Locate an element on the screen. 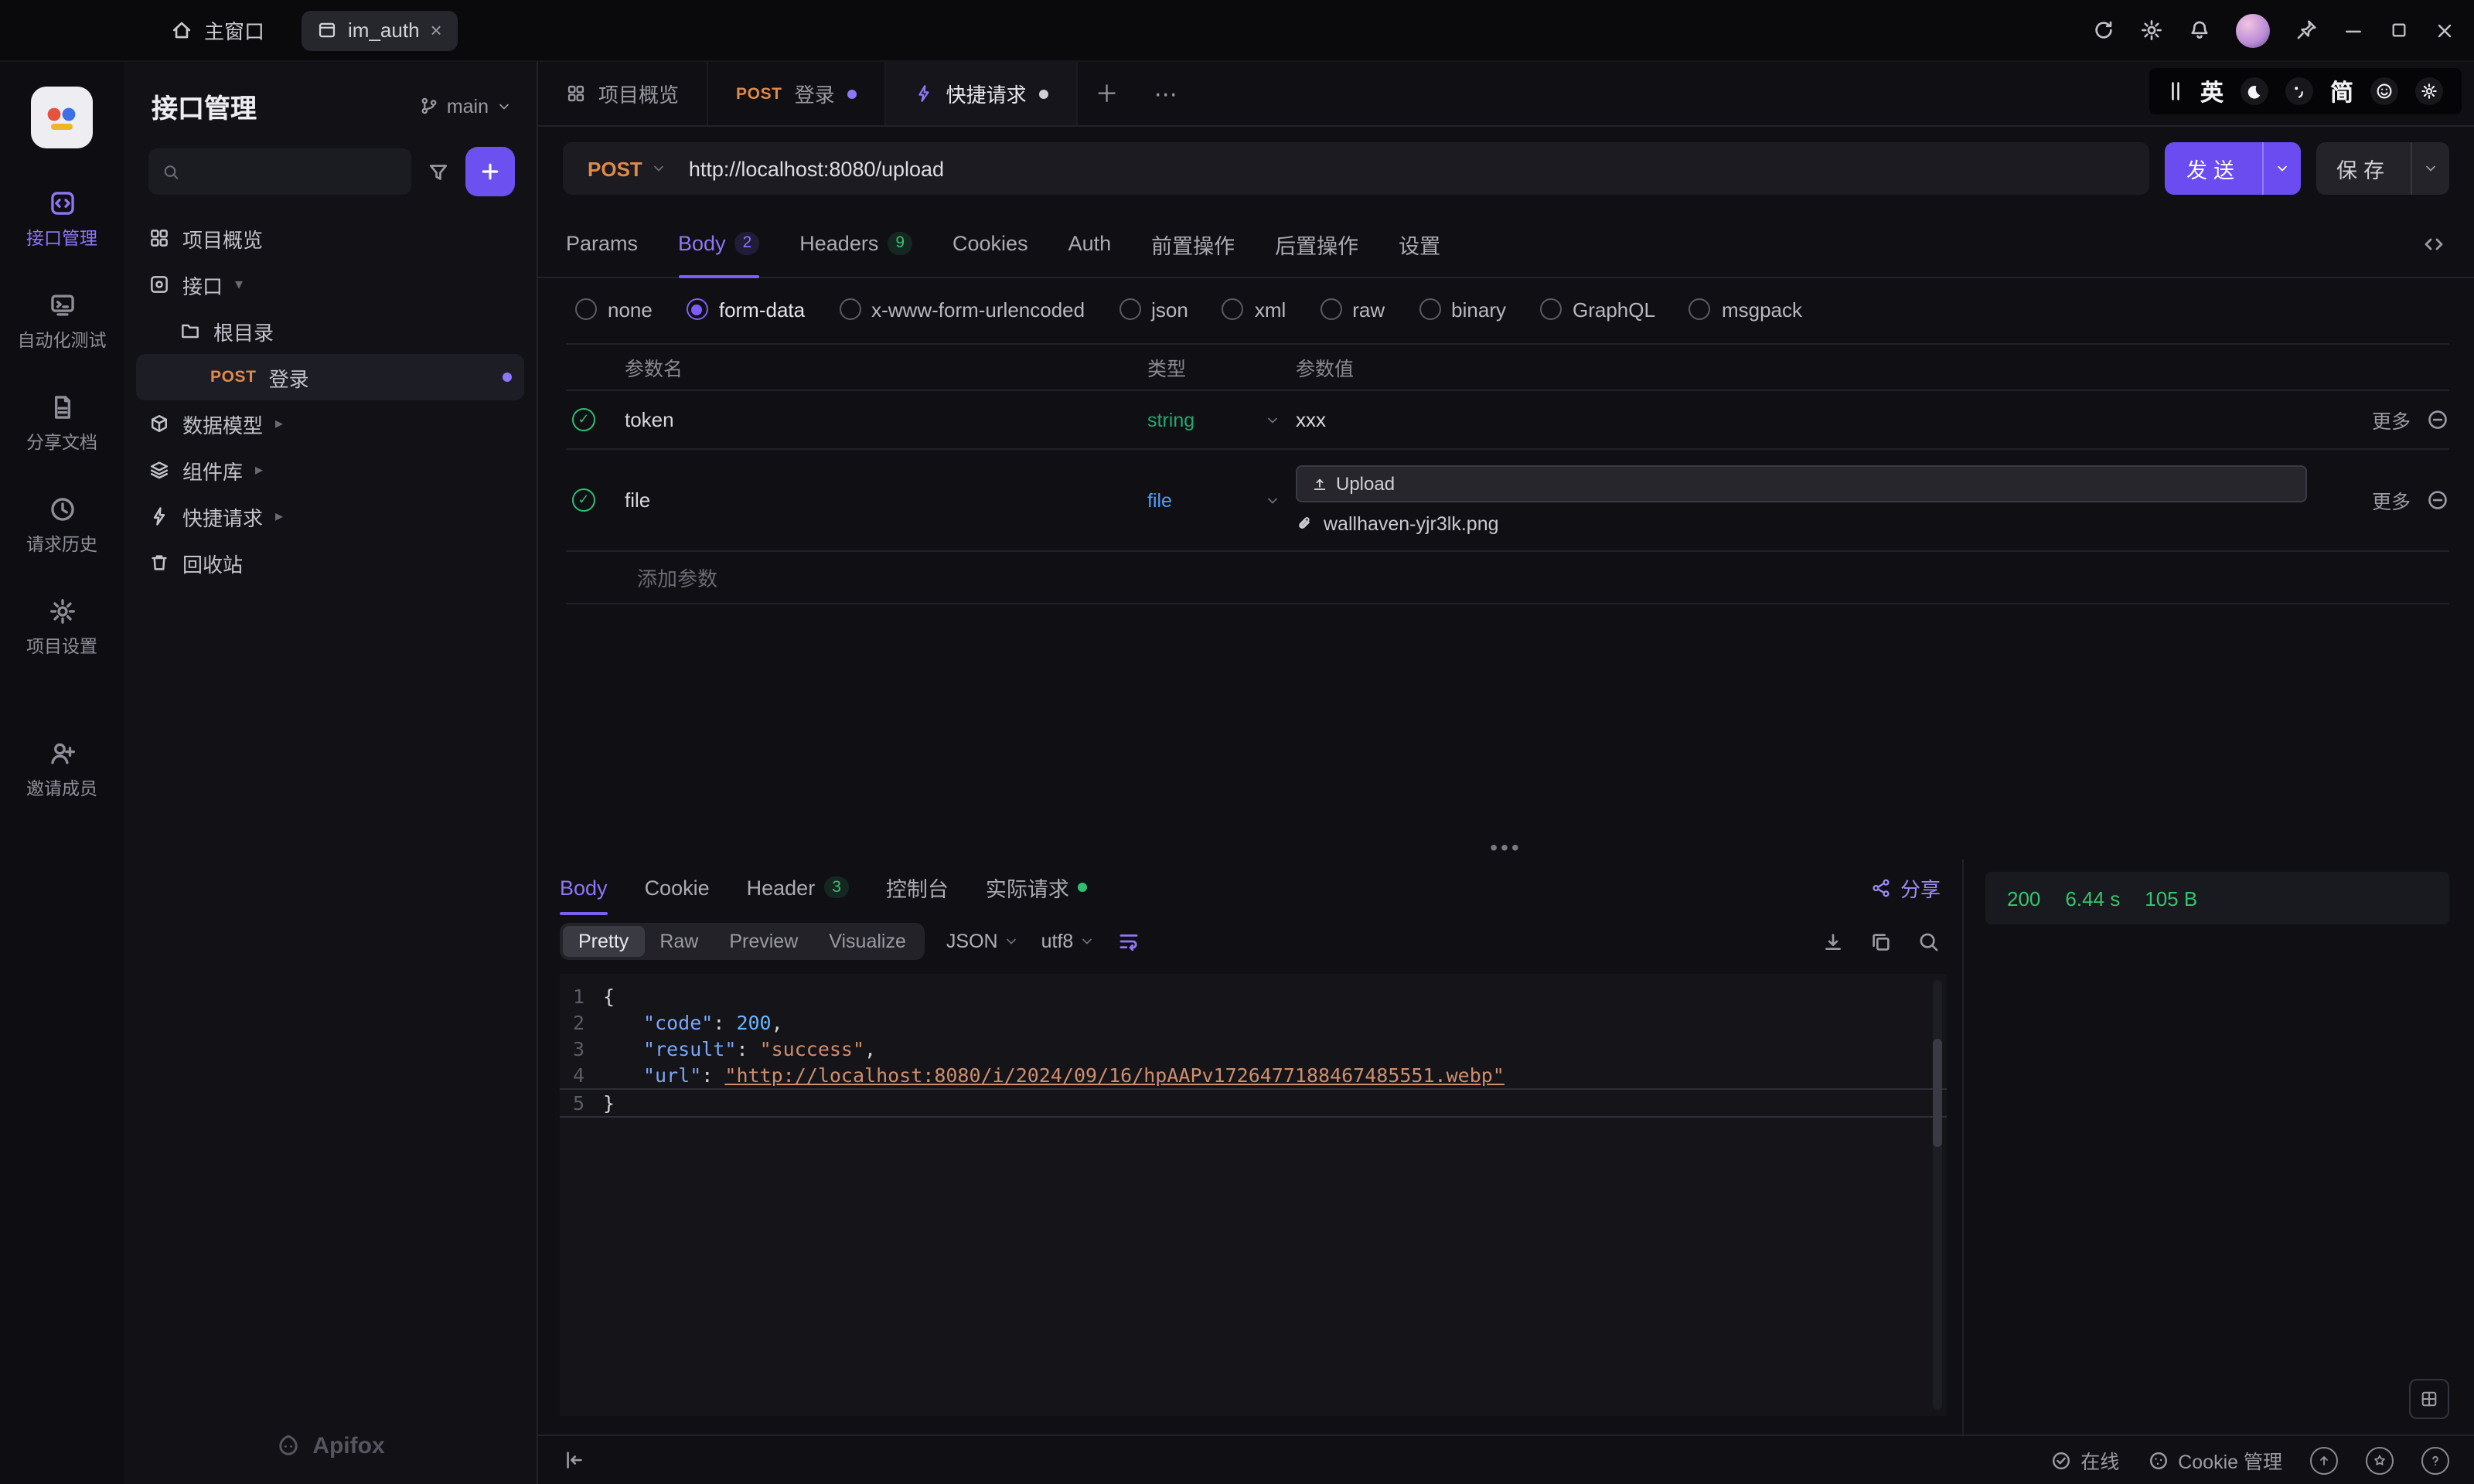 The width and height of the screenshot is (2474, 1484). tree-item-quick-request: 快捷请求 ▸ is located at coordinates (330, 516).